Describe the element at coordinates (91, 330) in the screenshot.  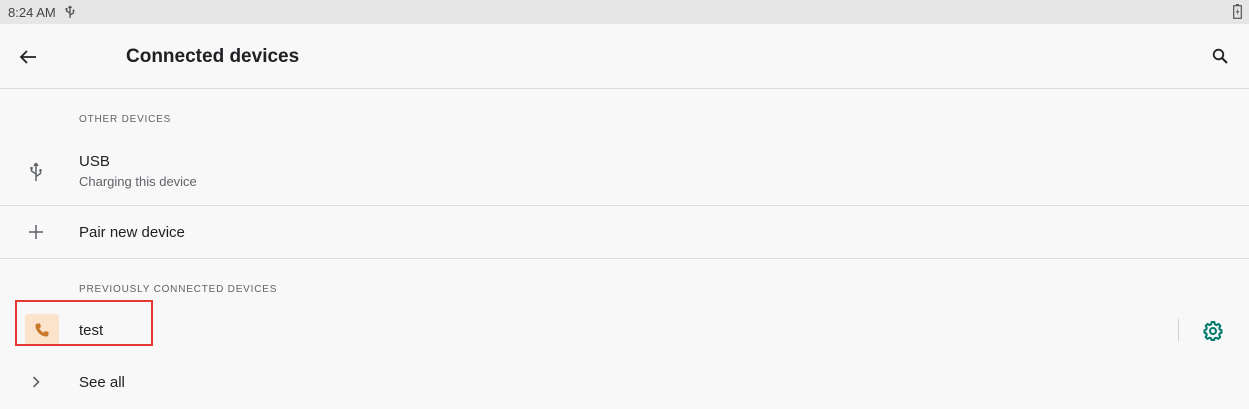
I see `device-name: test` at that location.